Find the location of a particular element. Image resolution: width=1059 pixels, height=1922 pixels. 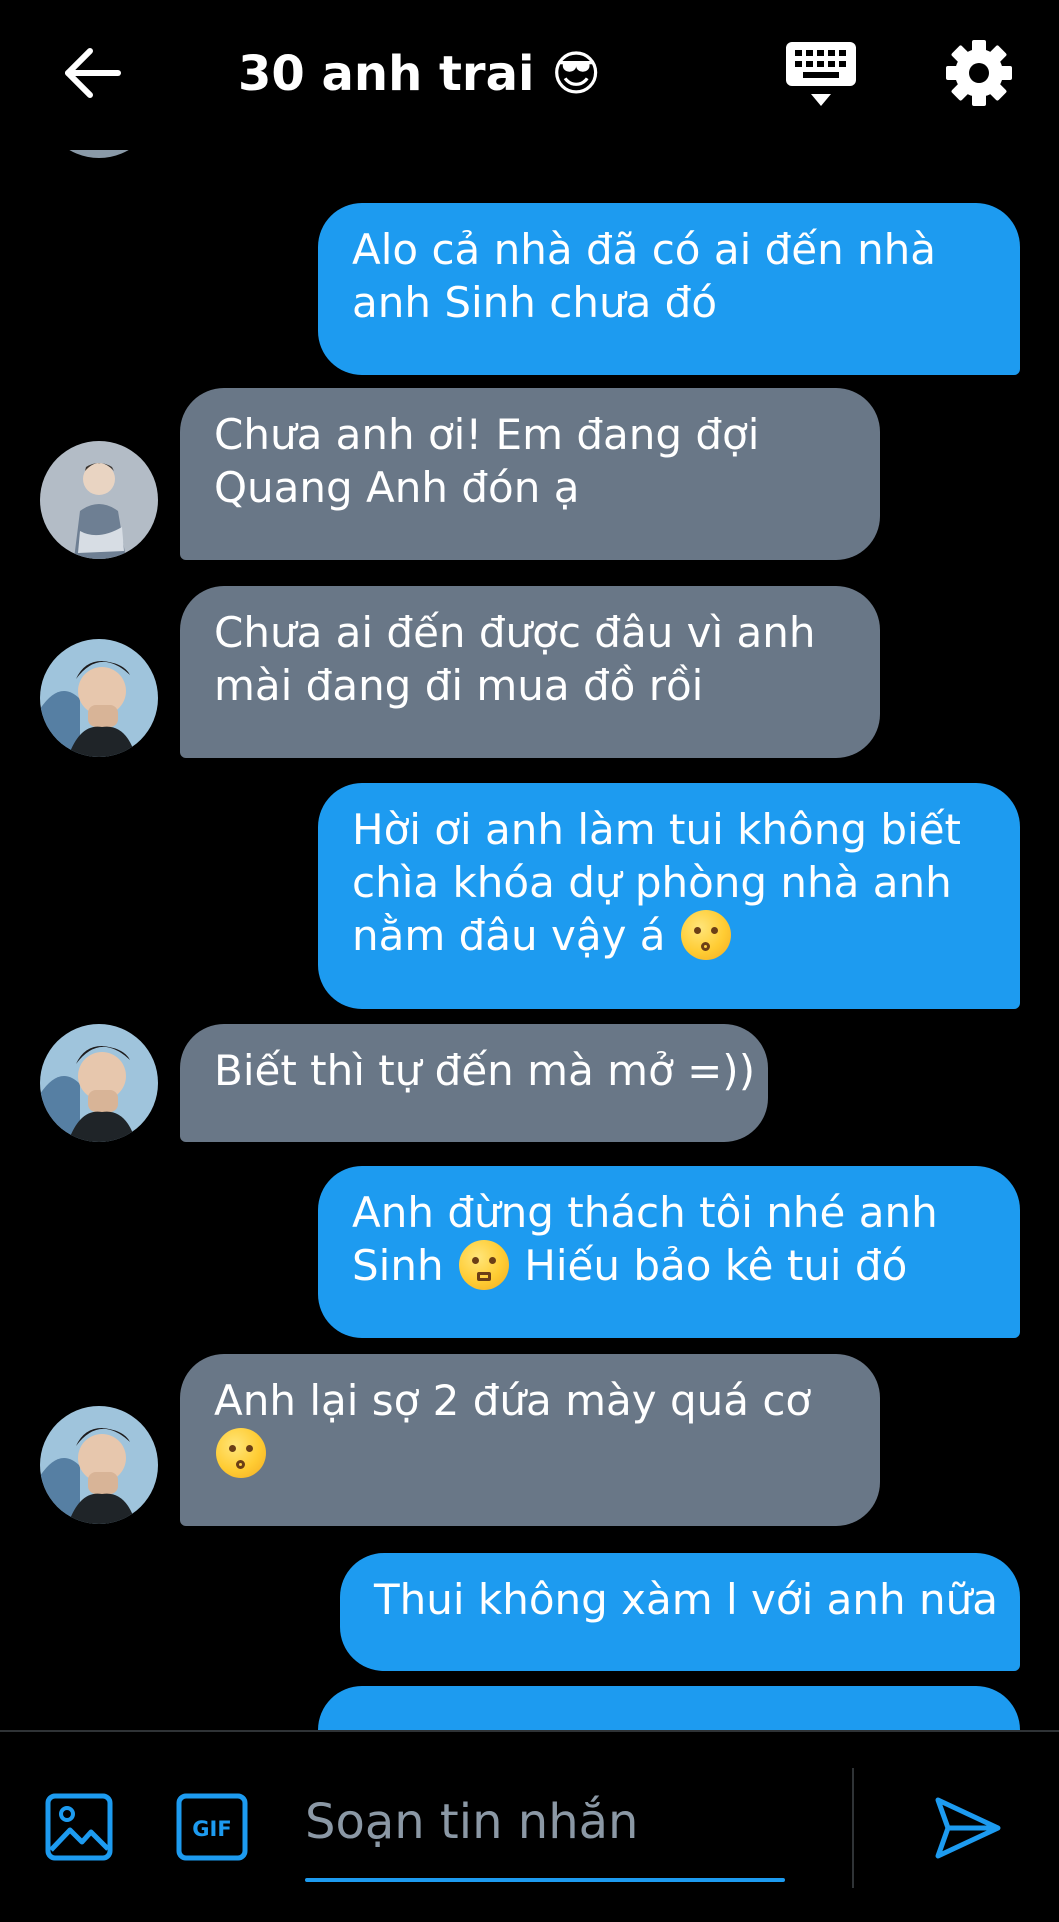

message-bubble-incoming: Anh lại sợ 2 đứa mày quá cơ is located at coordinates (530, 1440).